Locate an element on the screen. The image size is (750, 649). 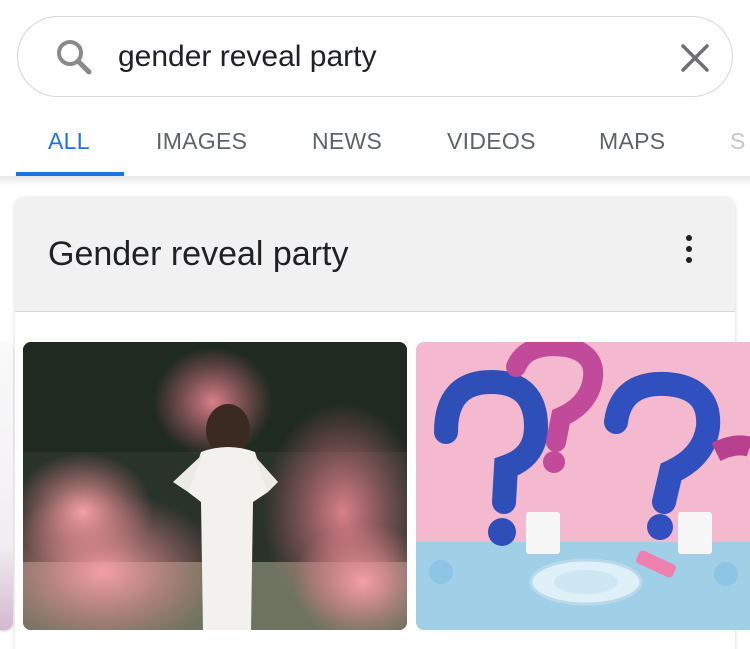
search-bar: gender reveal party is located at coordinates (375, 56).